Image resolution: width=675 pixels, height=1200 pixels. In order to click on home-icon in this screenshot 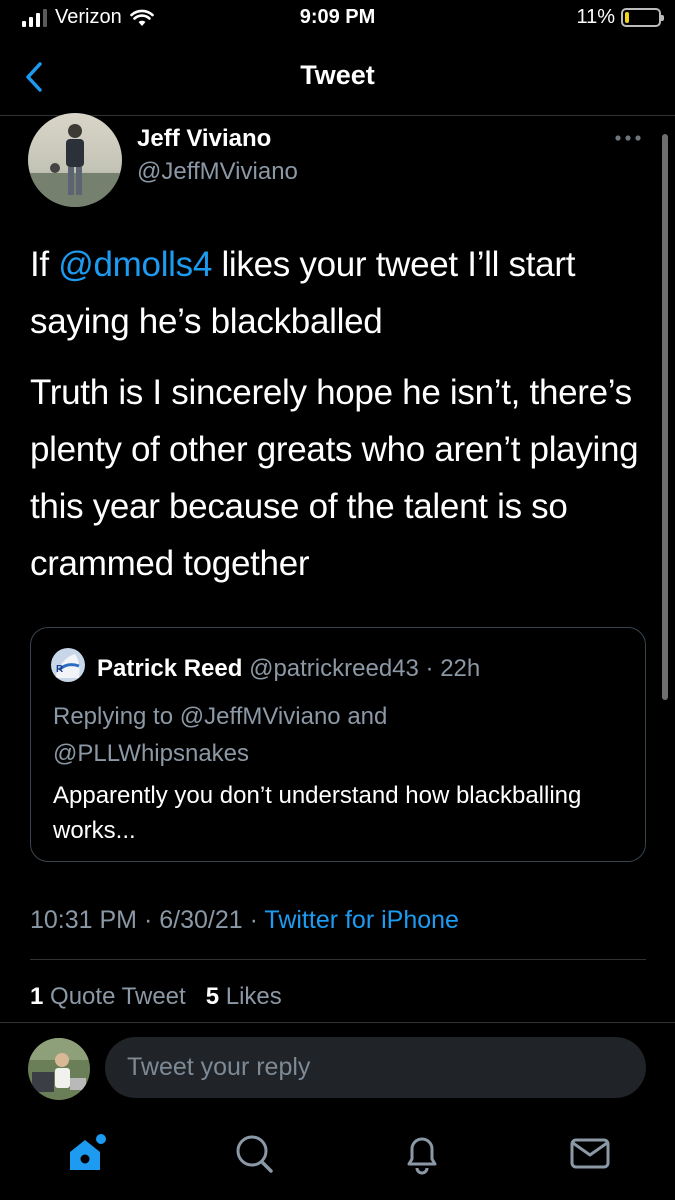, I will do `click(86, 1153)`.